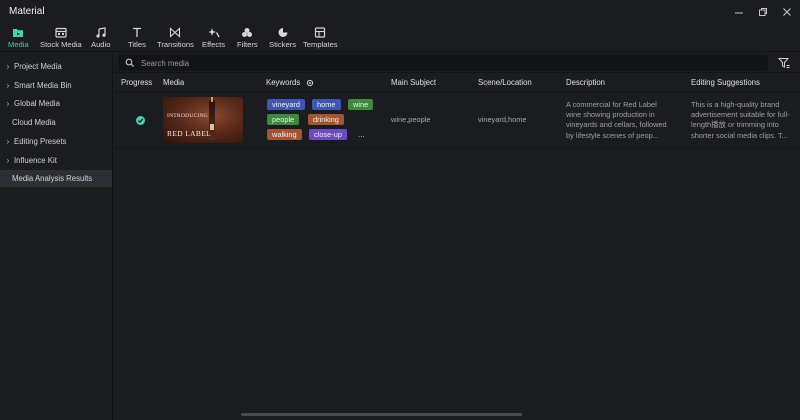 The image size is (800, 420). What do you see at coordinates (400, 12) in the screenshot?
I see `title-bar: Material` at bounding box center [400, 12].